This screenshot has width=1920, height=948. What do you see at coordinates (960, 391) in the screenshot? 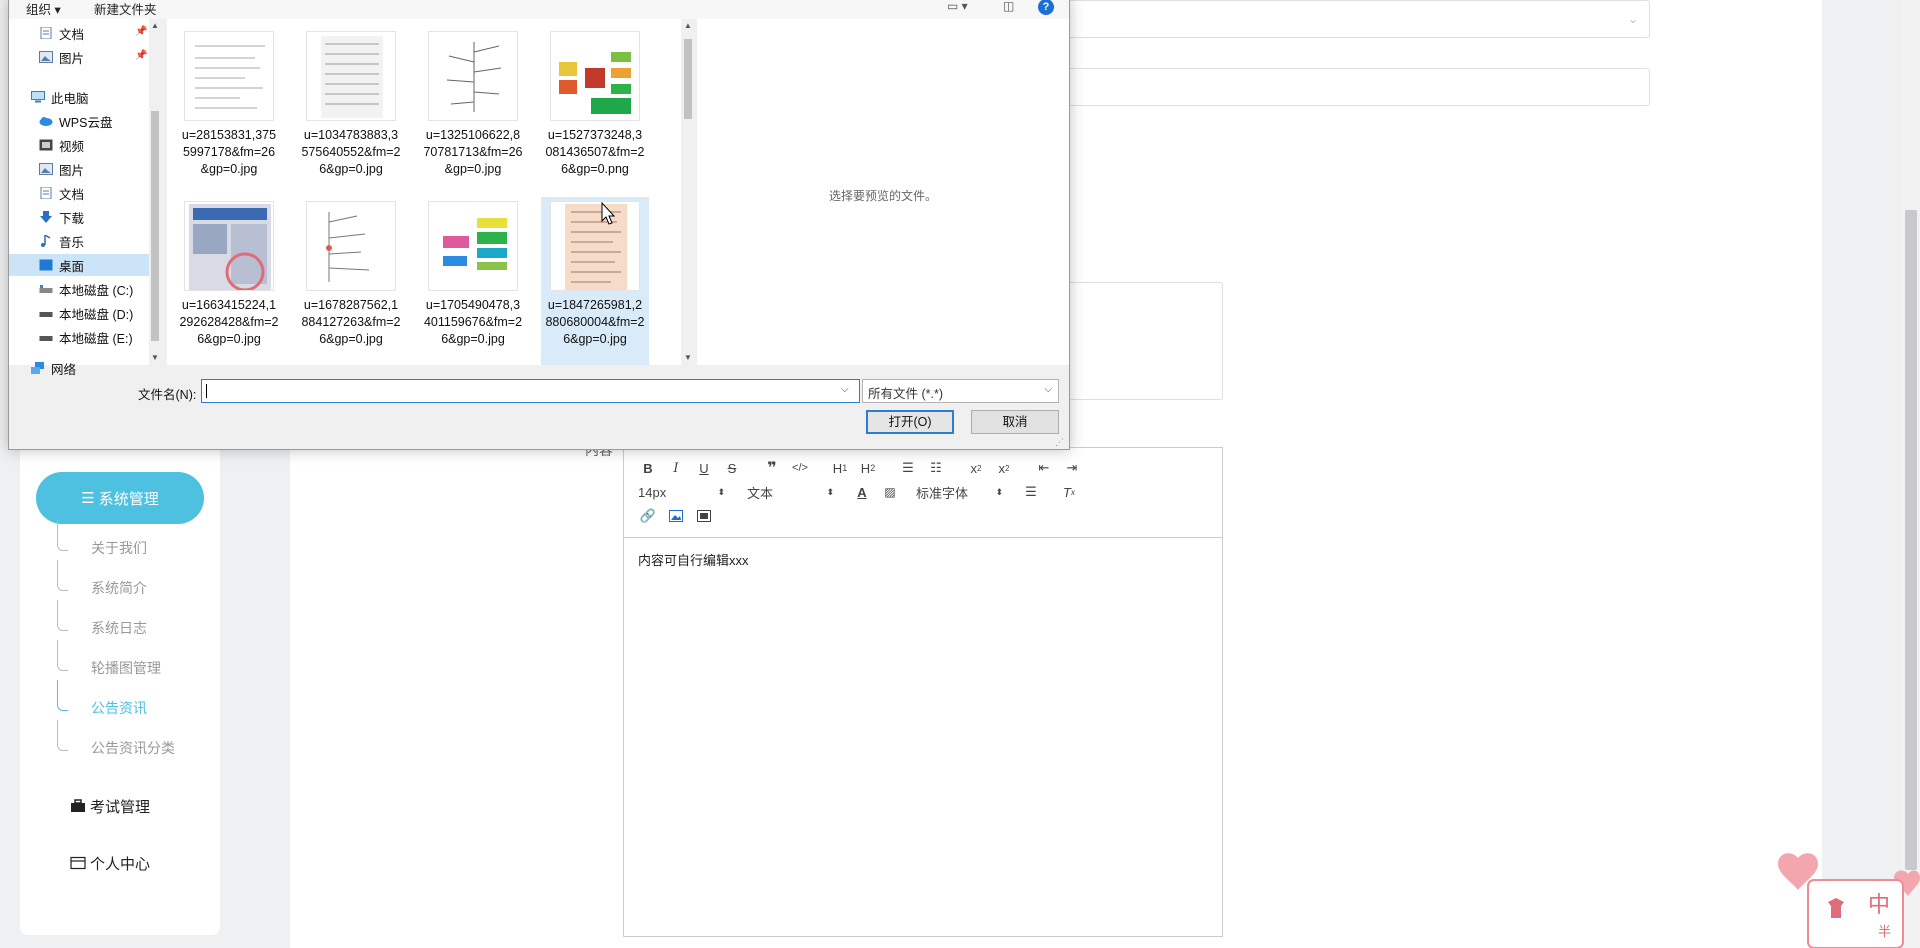
I see `file-type-select: 所有文件 (*.*) ⌵` at bounding box center [960, 391].